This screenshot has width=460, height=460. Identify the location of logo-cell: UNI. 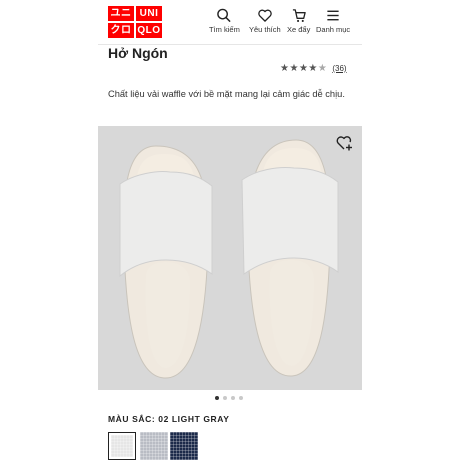
(149, 13).